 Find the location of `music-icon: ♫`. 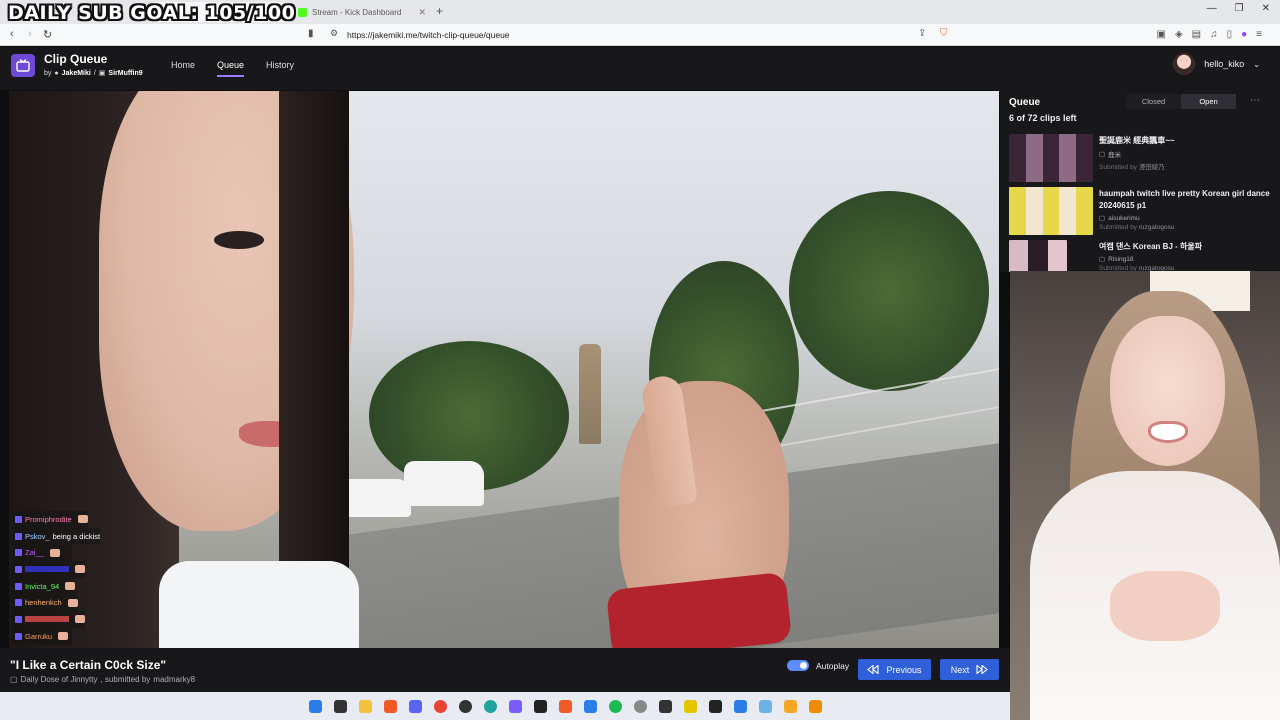

music-icon: ♫ is located at coordinates (1214, 34).